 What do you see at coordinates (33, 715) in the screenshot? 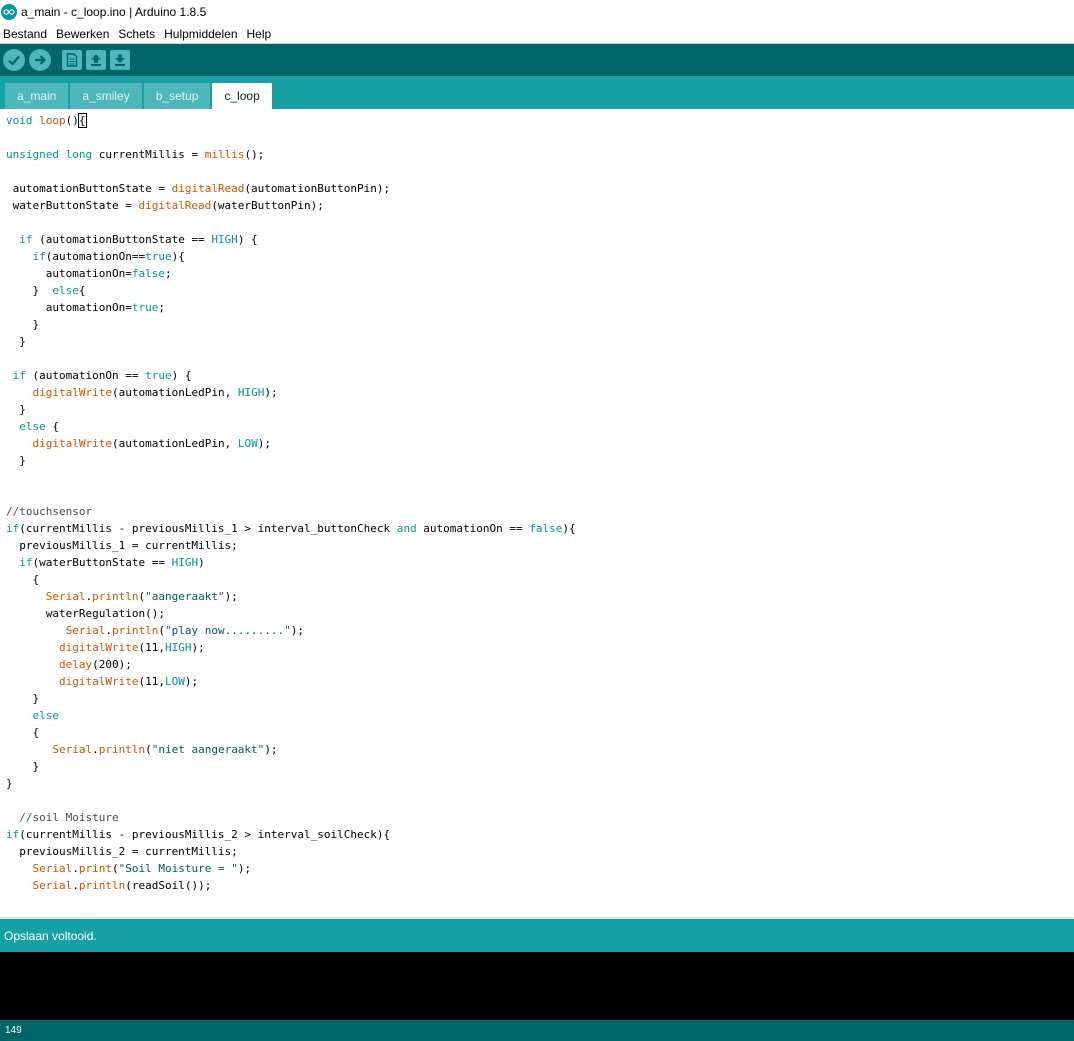
I see `code-line: else` at bounding box center [33, 715].